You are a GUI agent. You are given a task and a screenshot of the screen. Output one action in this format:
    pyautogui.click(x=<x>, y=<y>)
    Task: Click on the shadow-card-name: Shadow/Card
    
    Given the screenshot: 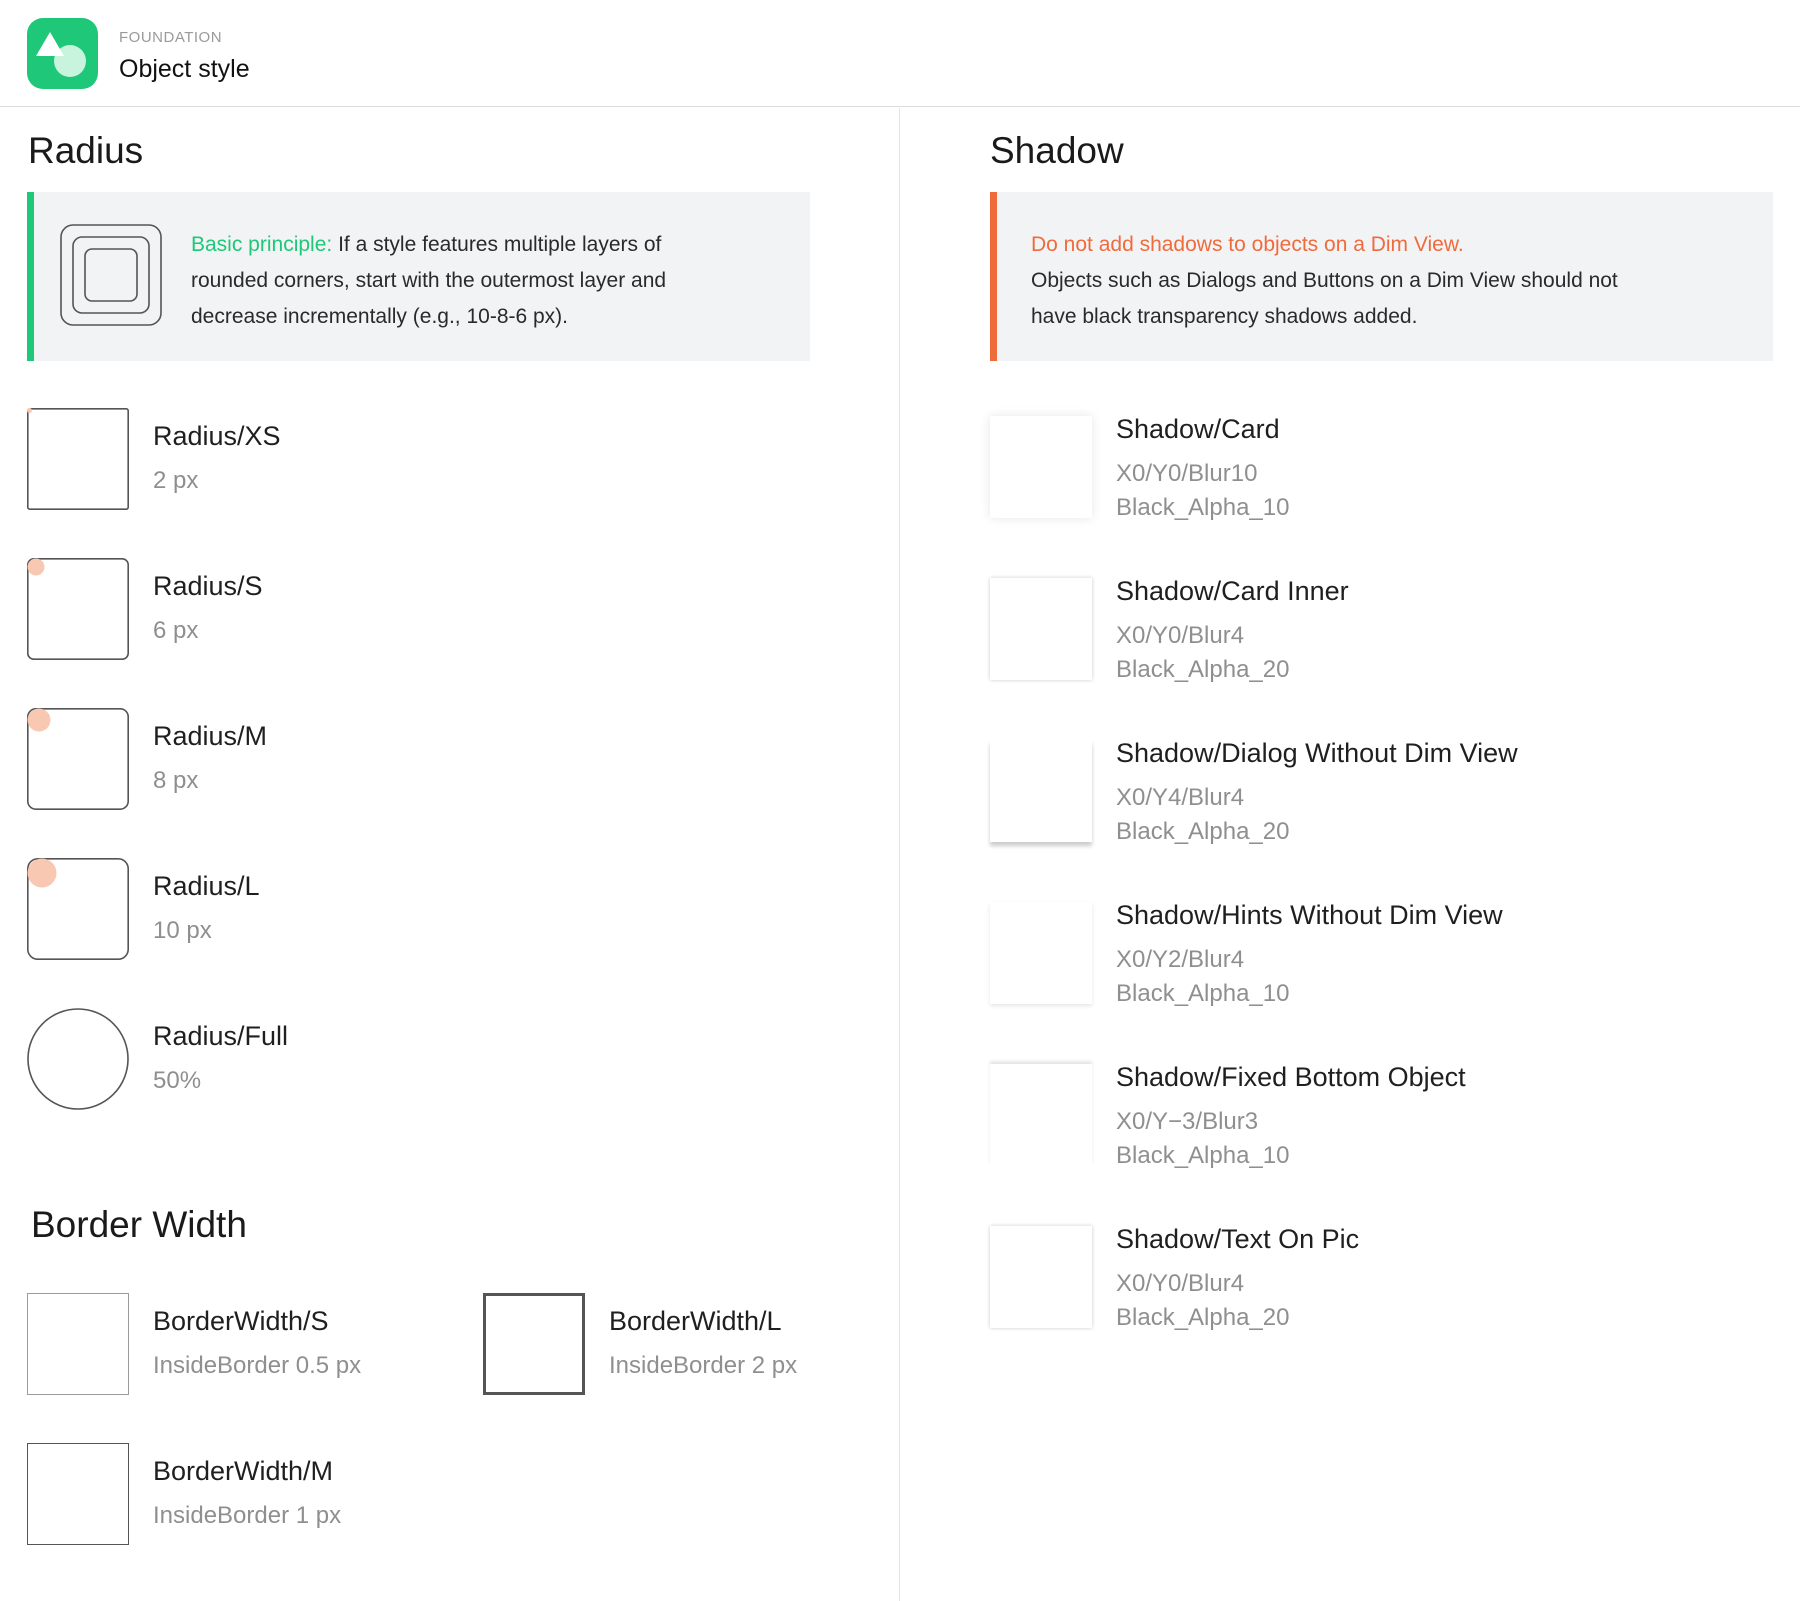 What is the action you would take?
    pyautogui.click(x=1198, y=429)
    